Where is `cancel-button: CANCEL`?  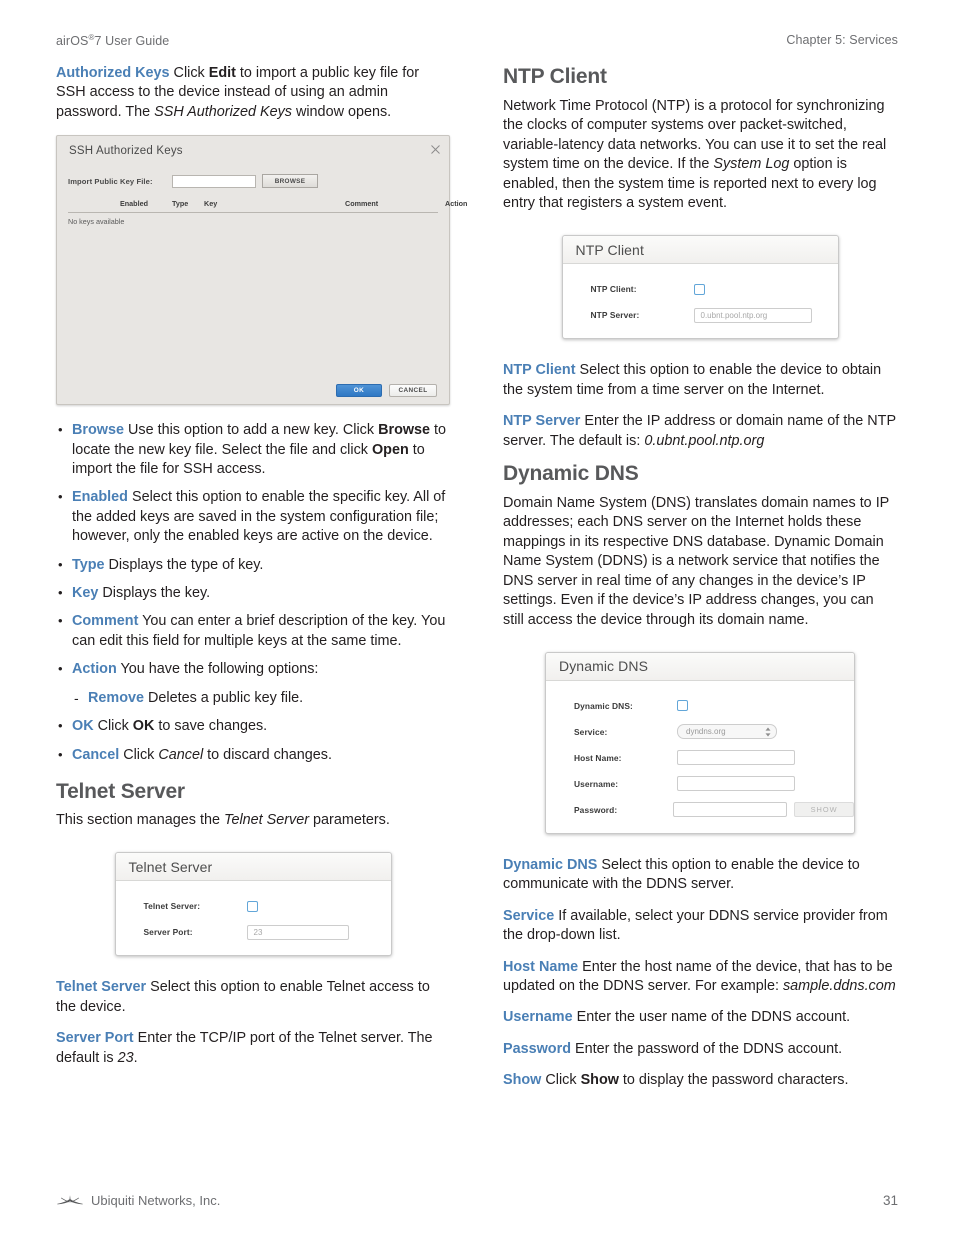
cancel-button: CANCEL is located at coordinates (413, 390).